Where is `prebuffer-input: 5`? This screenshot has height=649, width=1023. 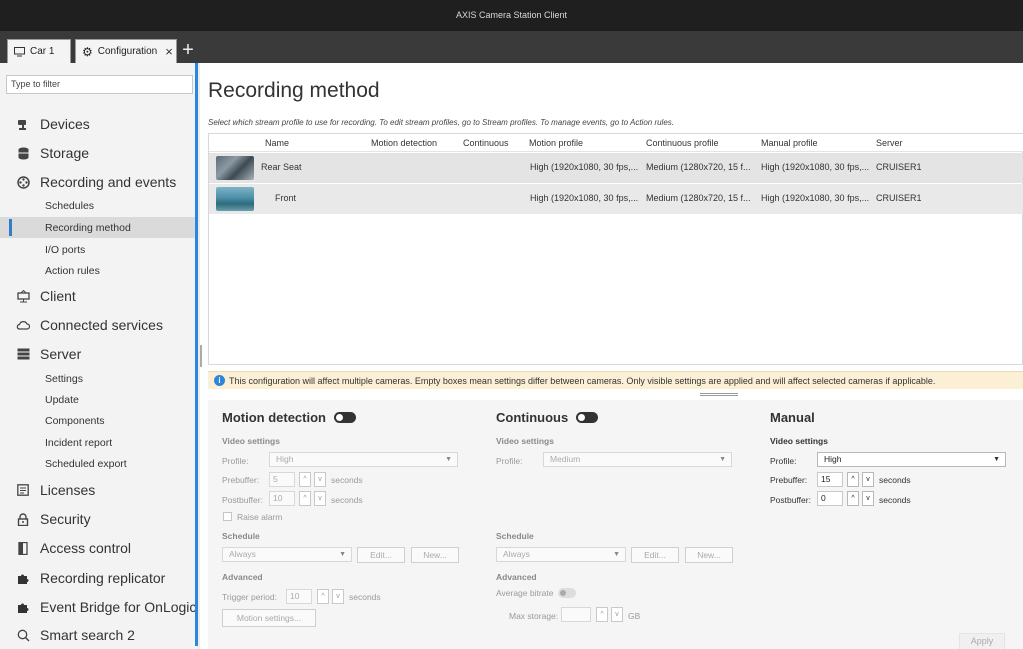 prebuffer-input: 5 is located at coordinates (282, 479).